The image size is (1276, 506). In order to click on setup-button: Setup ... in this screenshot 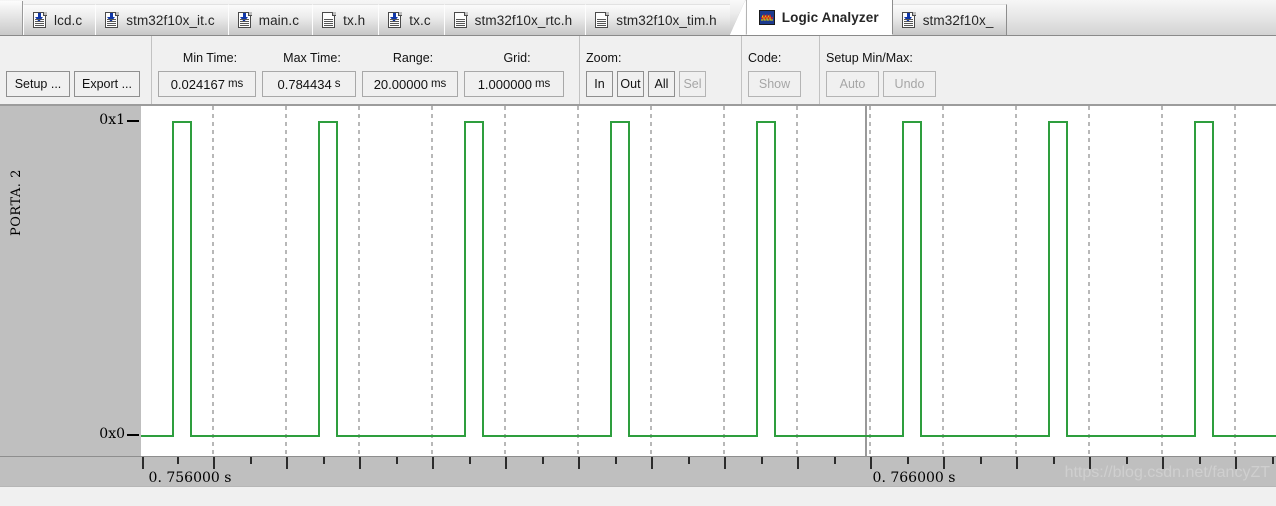, I will do `click(38, 84)`.